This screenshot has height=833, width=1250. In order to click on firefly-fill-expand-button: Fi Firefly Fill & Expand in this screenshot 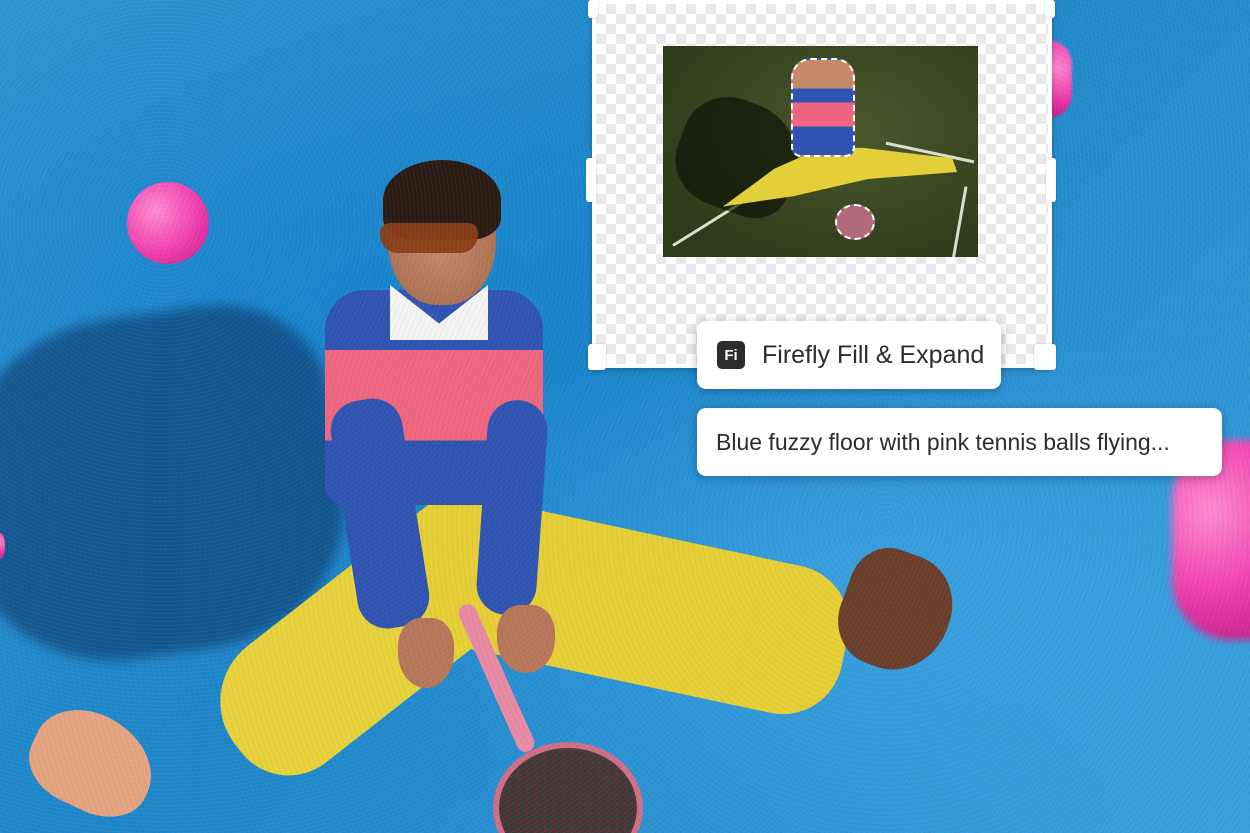, I will do `click(849, 355)`.